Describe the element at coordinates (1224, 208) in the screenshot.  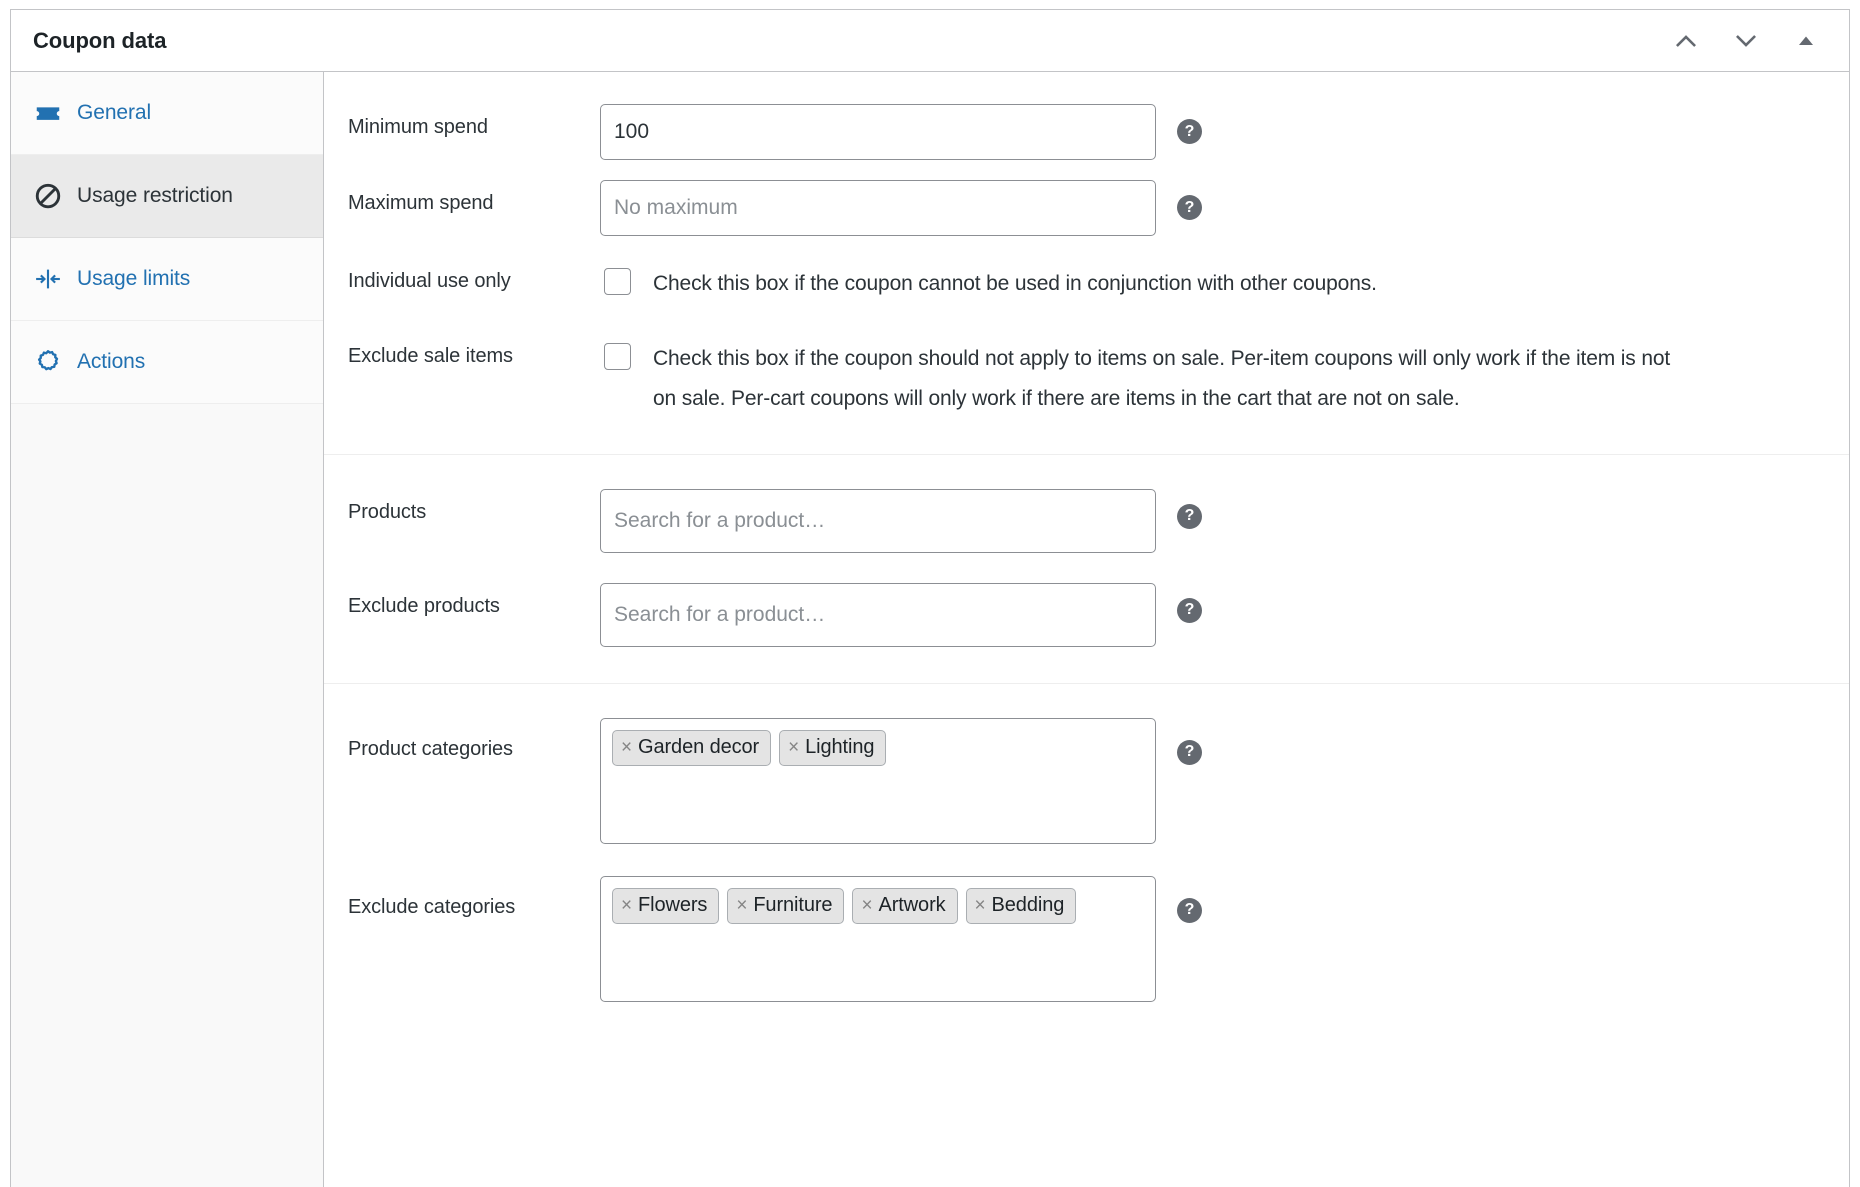
I see `maximum-spend-control: ?` at that location.